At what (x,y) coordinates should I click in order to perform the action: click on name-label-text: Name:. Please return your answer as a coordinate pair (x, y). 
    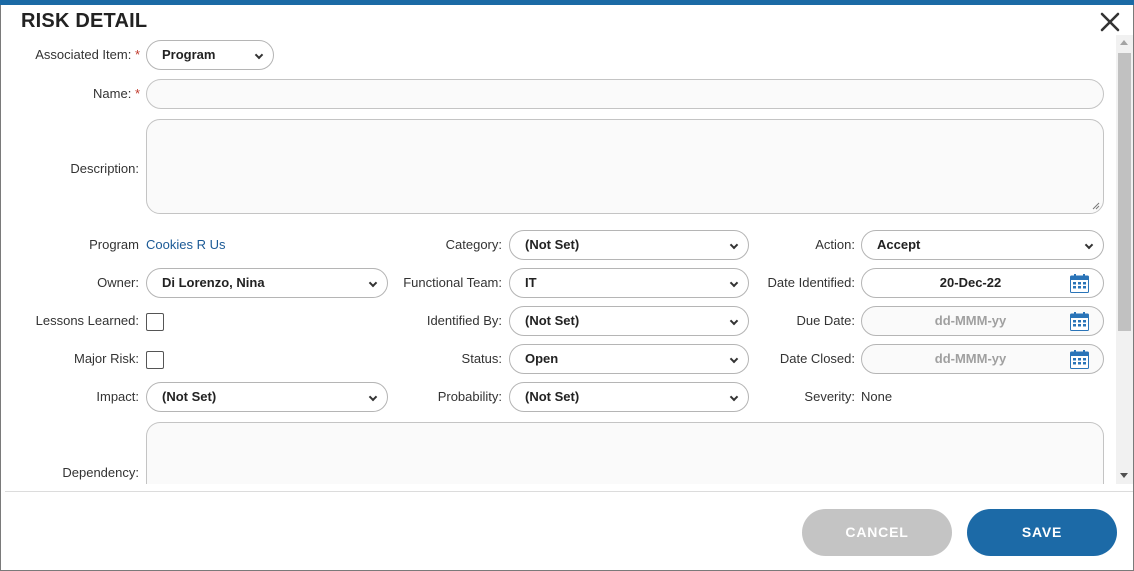
    Looking at the image, I should click on (112, 93).